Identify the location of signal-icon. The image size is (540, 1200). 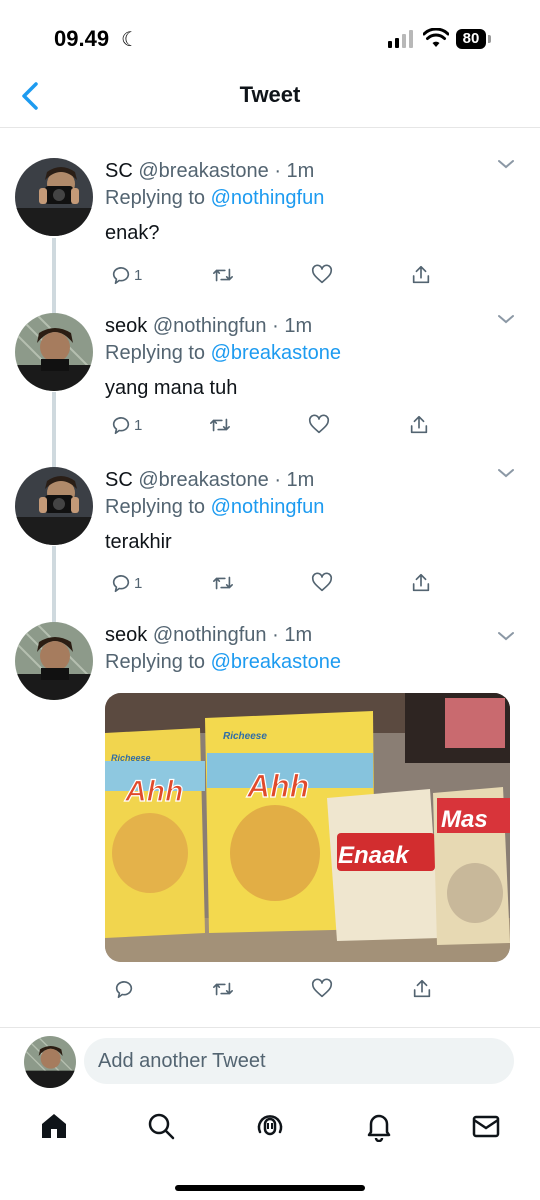
(400, 39).